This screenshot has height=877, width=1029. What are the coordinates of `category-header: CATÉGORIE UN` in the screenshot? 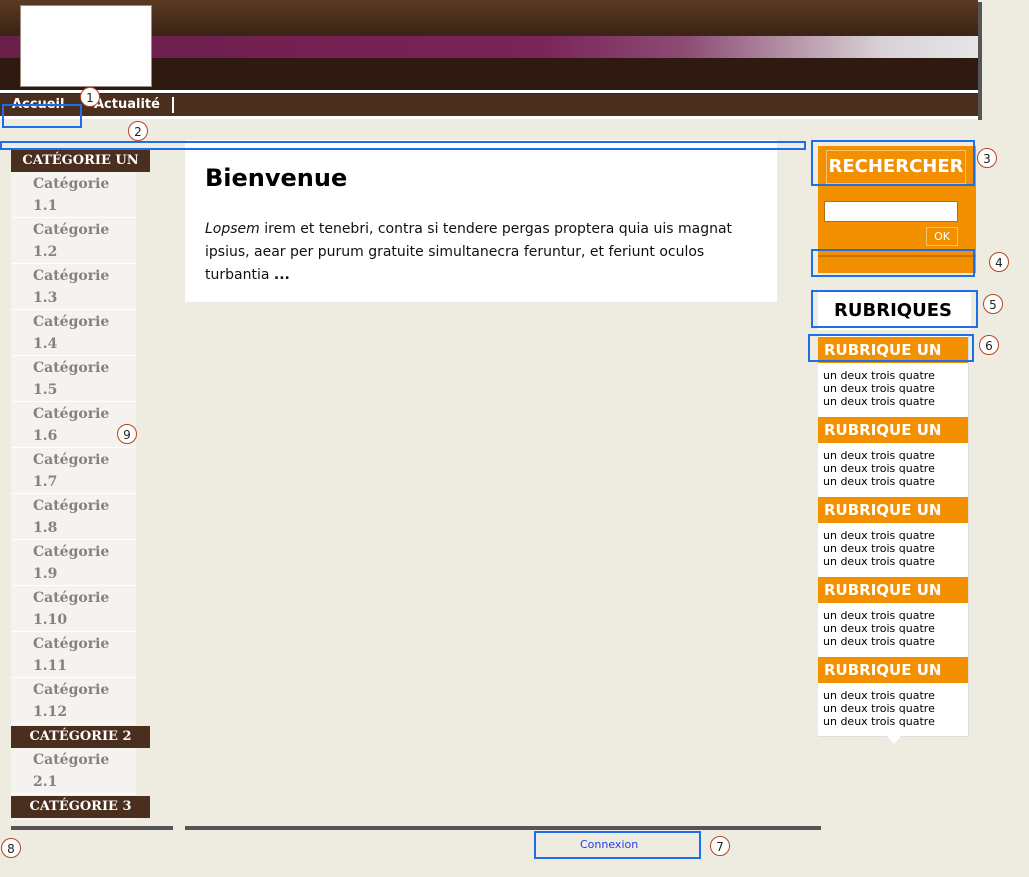 It's located at (80, 161).